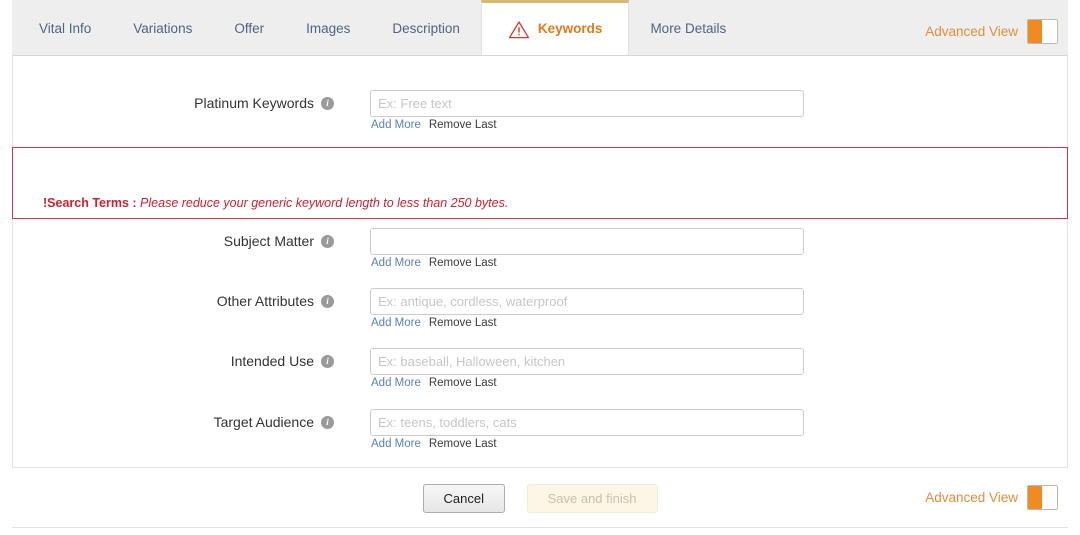  I want to click on tab-keywords: Keywords, so click(555, 27).